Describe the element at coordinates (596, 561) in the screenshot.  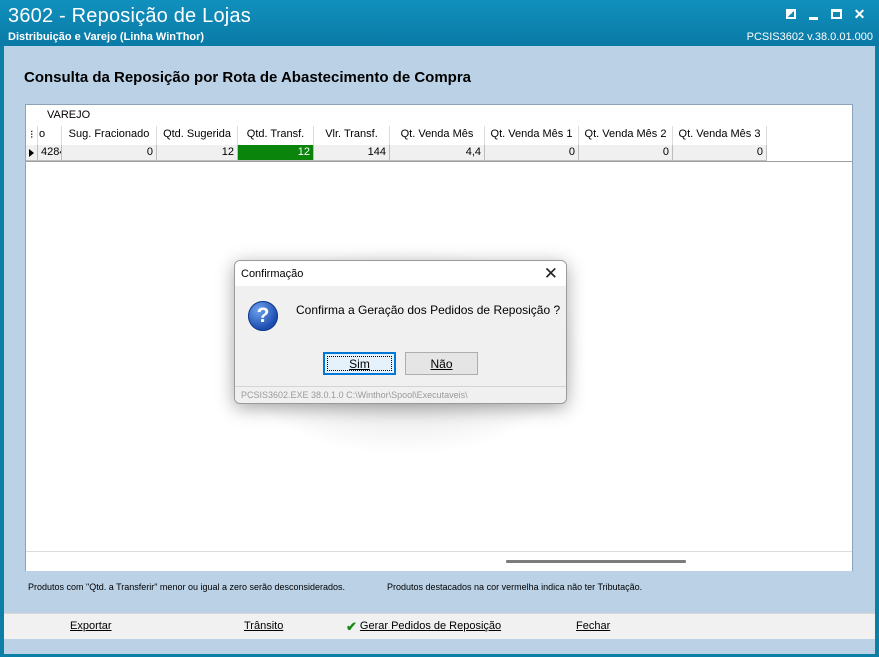
I see `scrollbar-thumb` at that location.